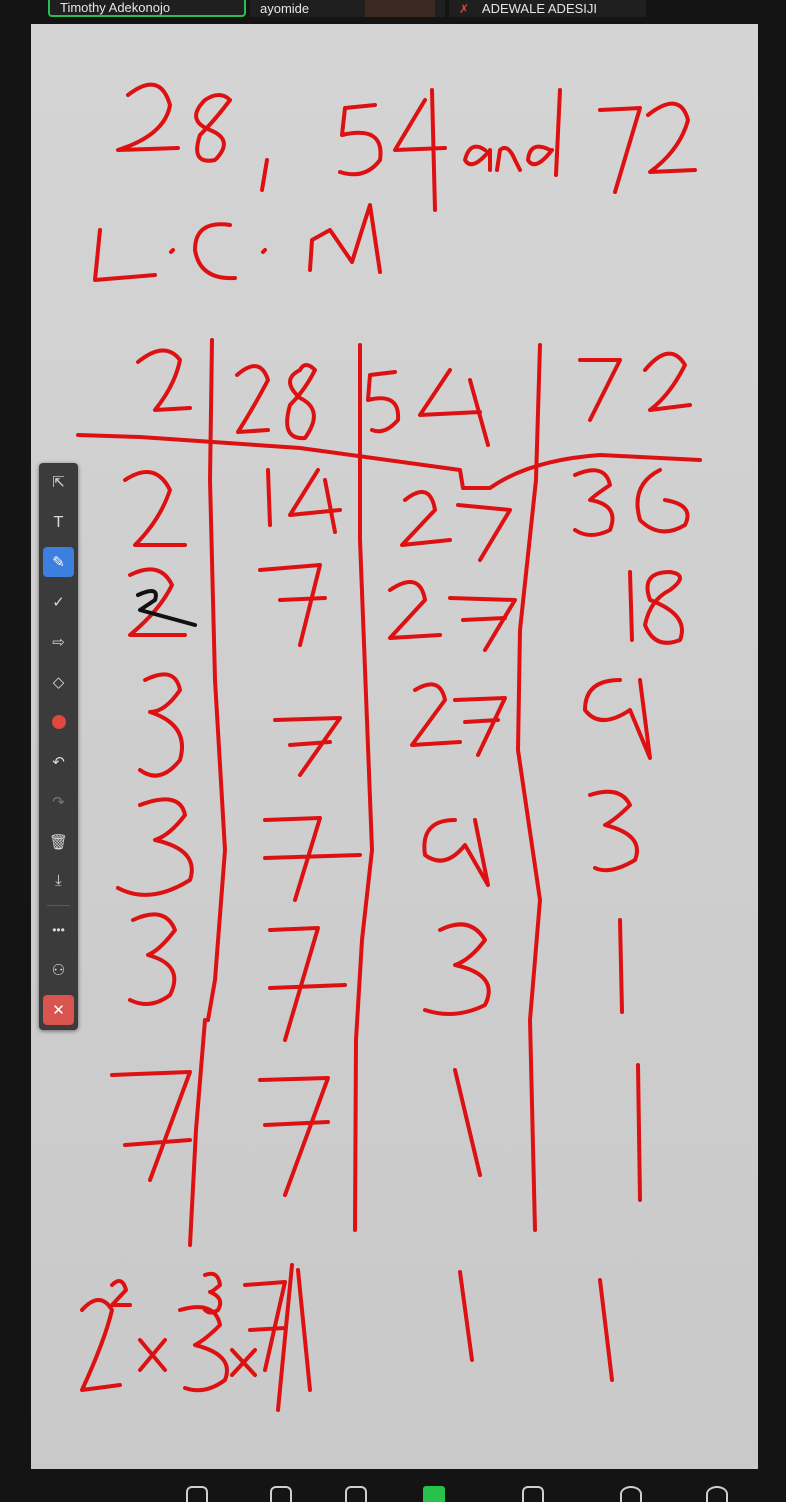 This screenshot has height=1502, width=786. Describe the element at coordinates (434, 1494) in the screenshot. I see `share-screen-icon` at that location.